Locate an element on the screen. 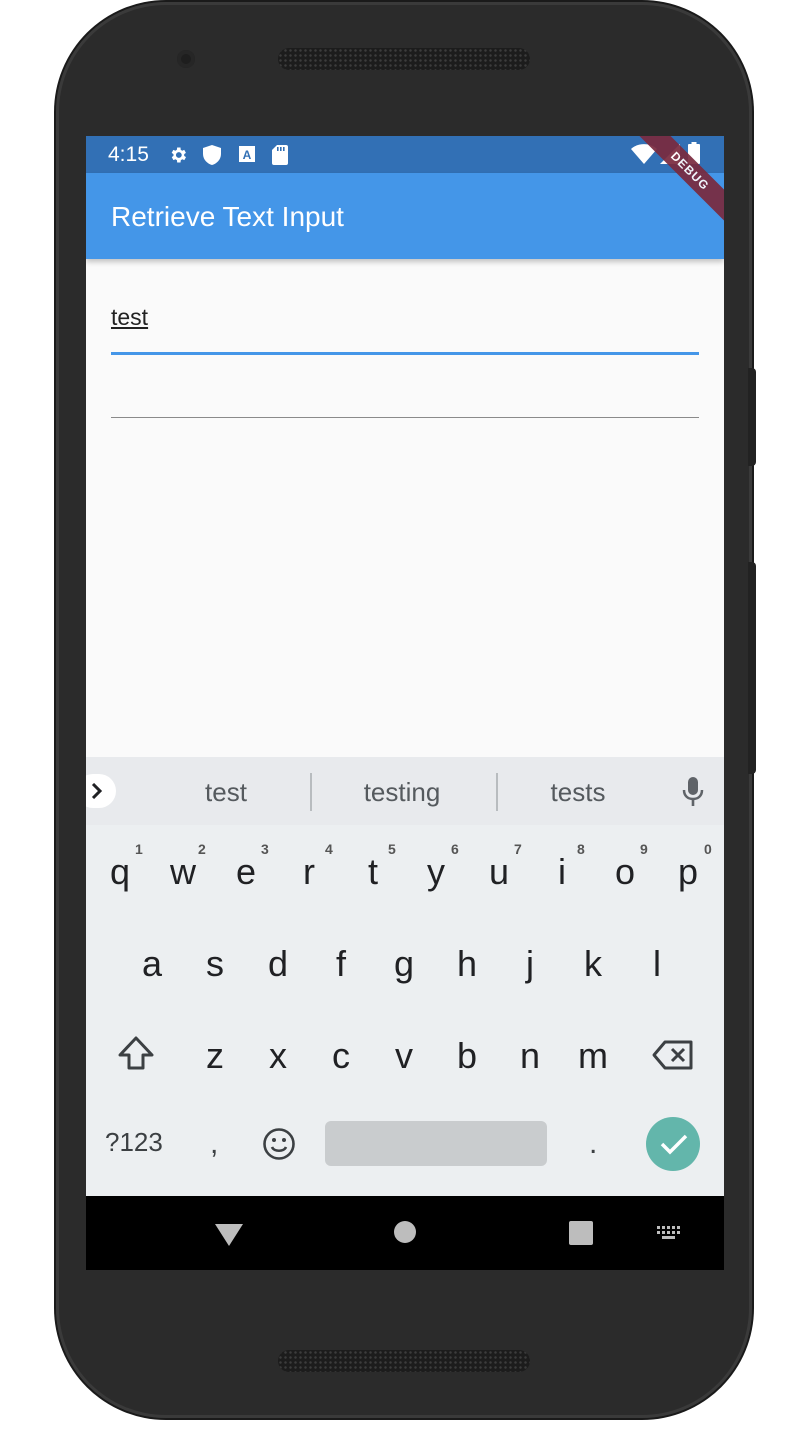 The width and height of the screenshot is (806, 1440). key-hint: 3 is located at coordinates (265, 849).